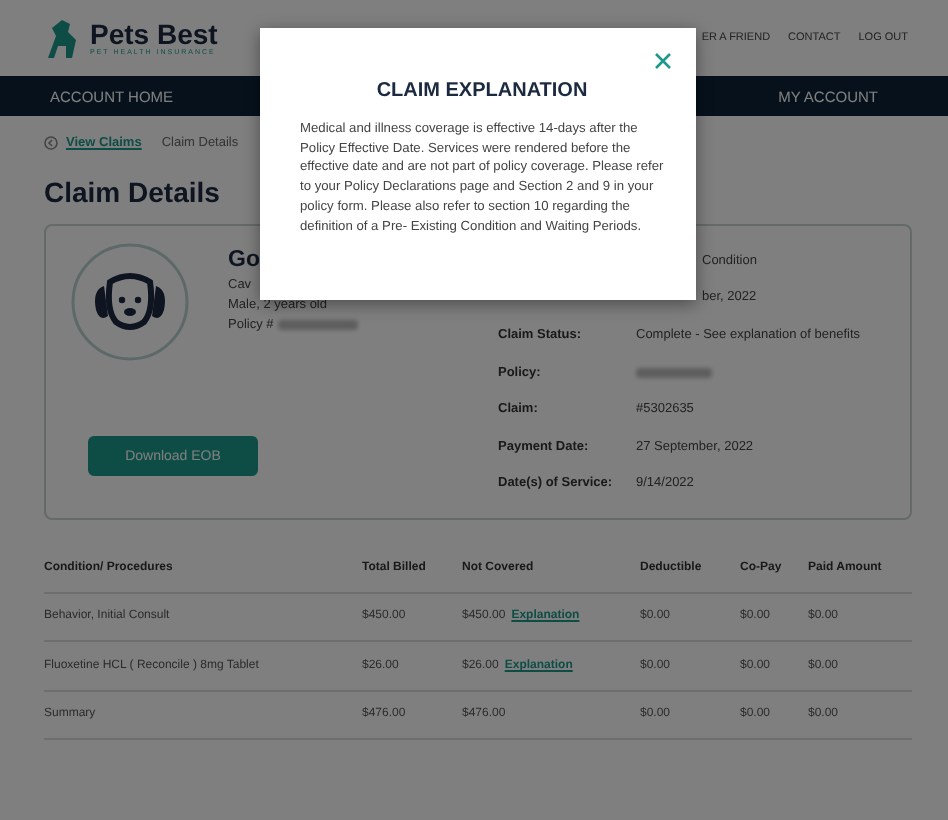 Image resolution: width=948 pixels, height=820 pixels. What do you see at coordinates (482, 91) in the screenshot?
I see `dialog-title: CLAIM EXPLANATION` at bounding box center [482, 91].